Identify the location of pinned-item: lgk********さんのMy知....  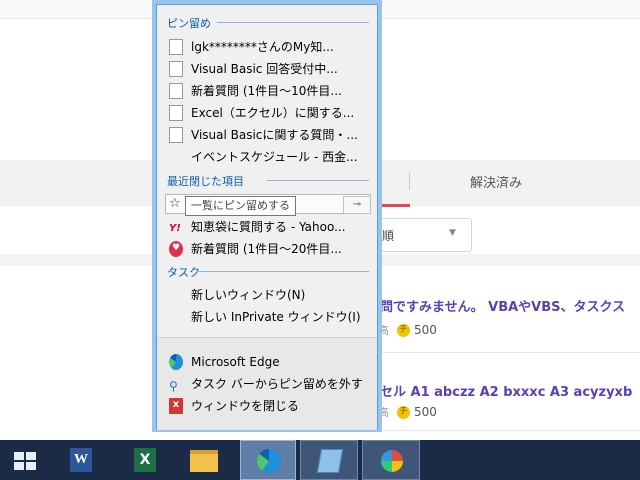
(271, 47).